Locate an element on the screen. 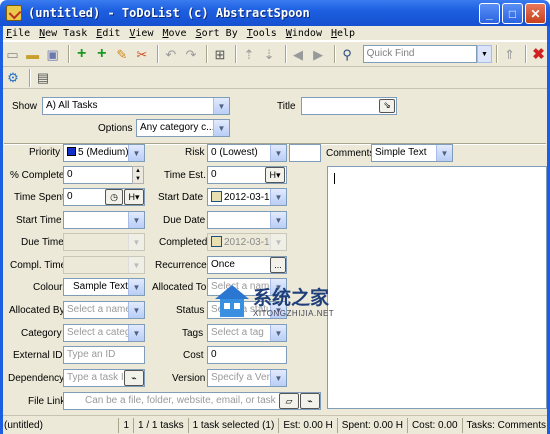 This screenshot has width=550, height=434. redo-icon: ↷ is located at coordinates (190, 54).